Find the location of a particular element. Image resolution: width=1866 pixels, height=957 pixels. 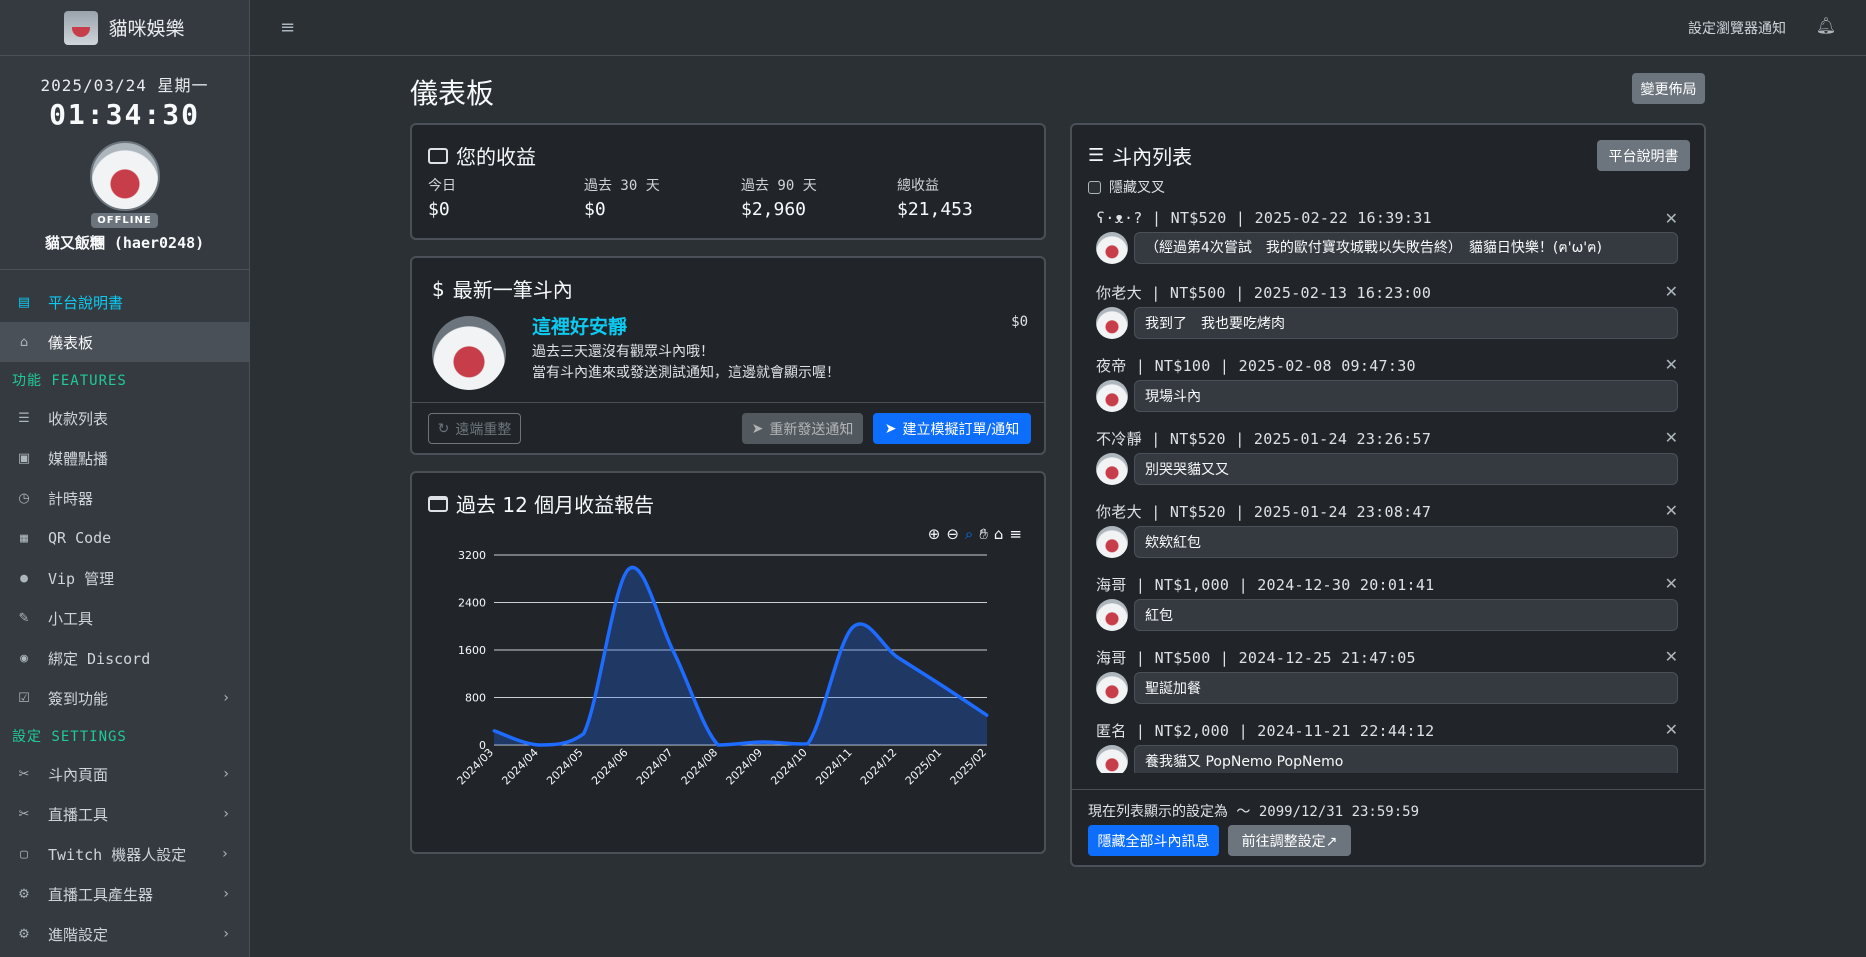

stat-total: 總收益 $21,453 is located at coordinates (967, 197).